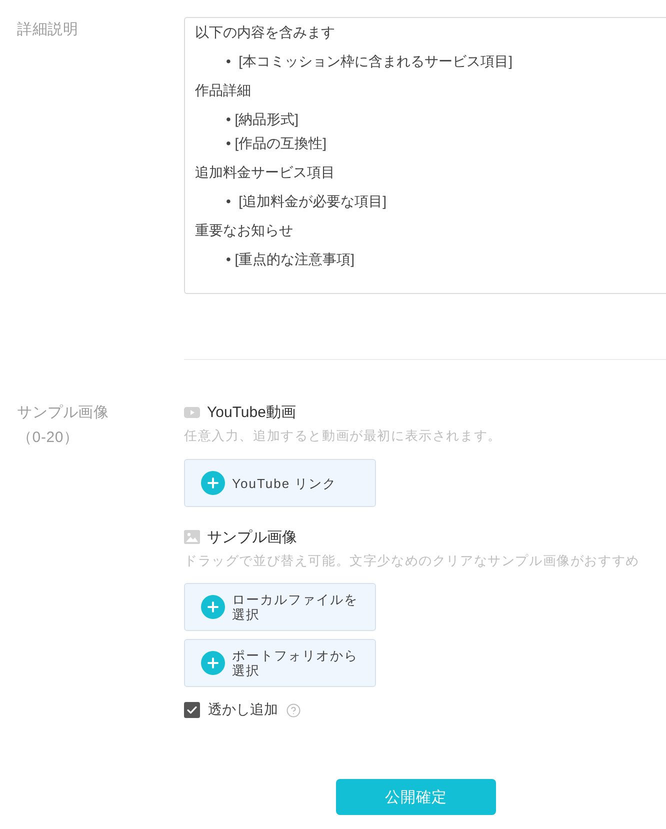 This screenshot has width=666, height=829. Describe the element at coordinates (265, 32) in the screenshot. I see `paragraph-text: 以下の内容を含みます` at that location.